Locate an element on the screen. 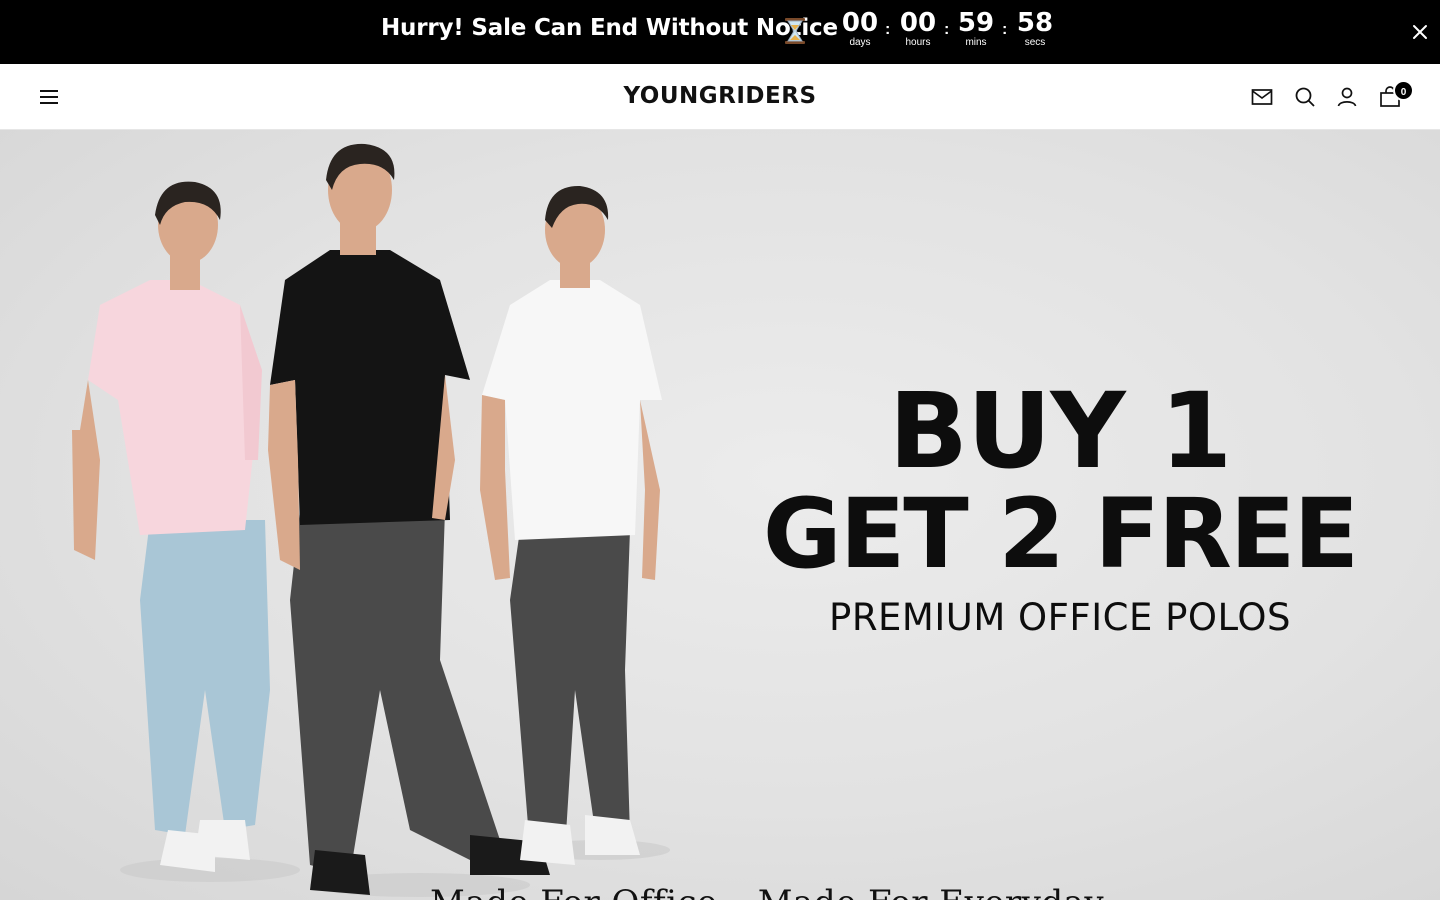 The image size is (1440, 900). model-pink-polo is located at coordinates (171, 526).